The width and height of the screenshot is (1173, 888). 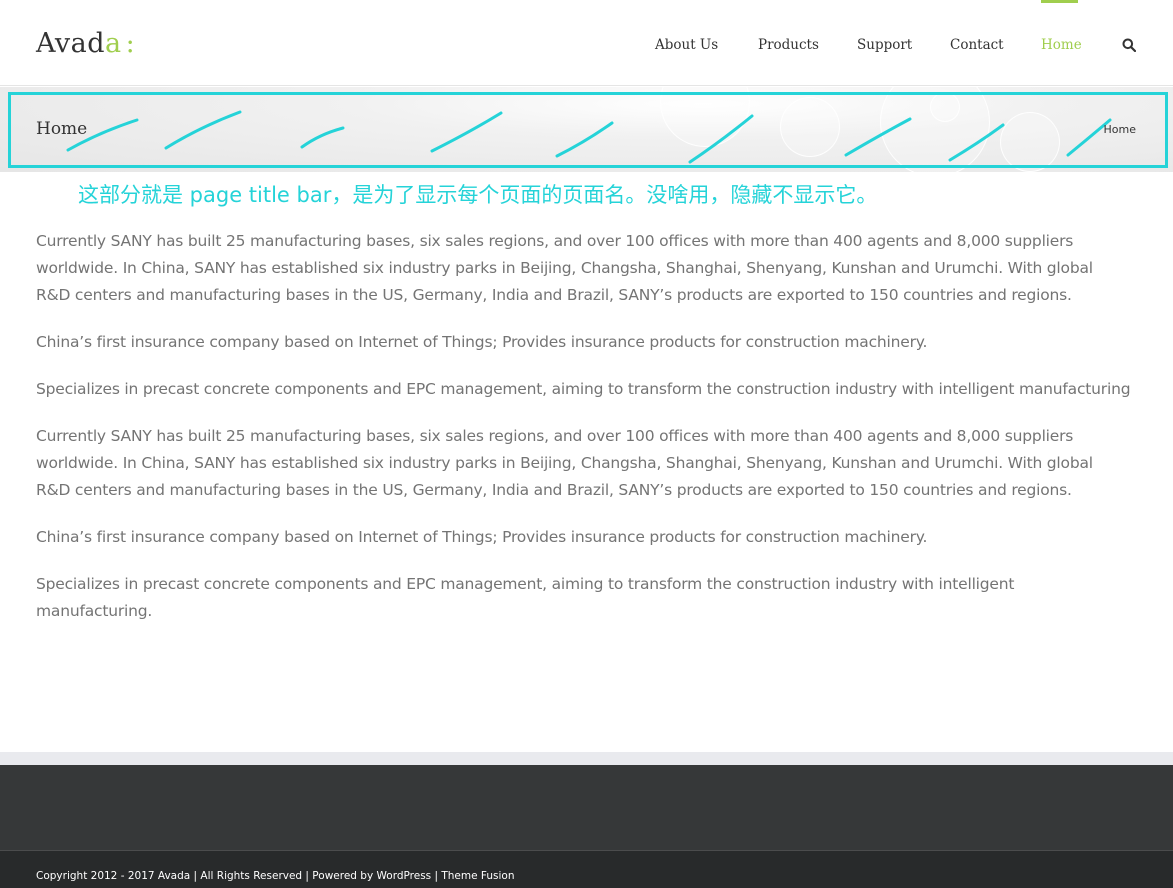 What do you see at coordinates (130, 43) in the screenshot?
I see `logo-colon: :` at bounding box center [130, 43].